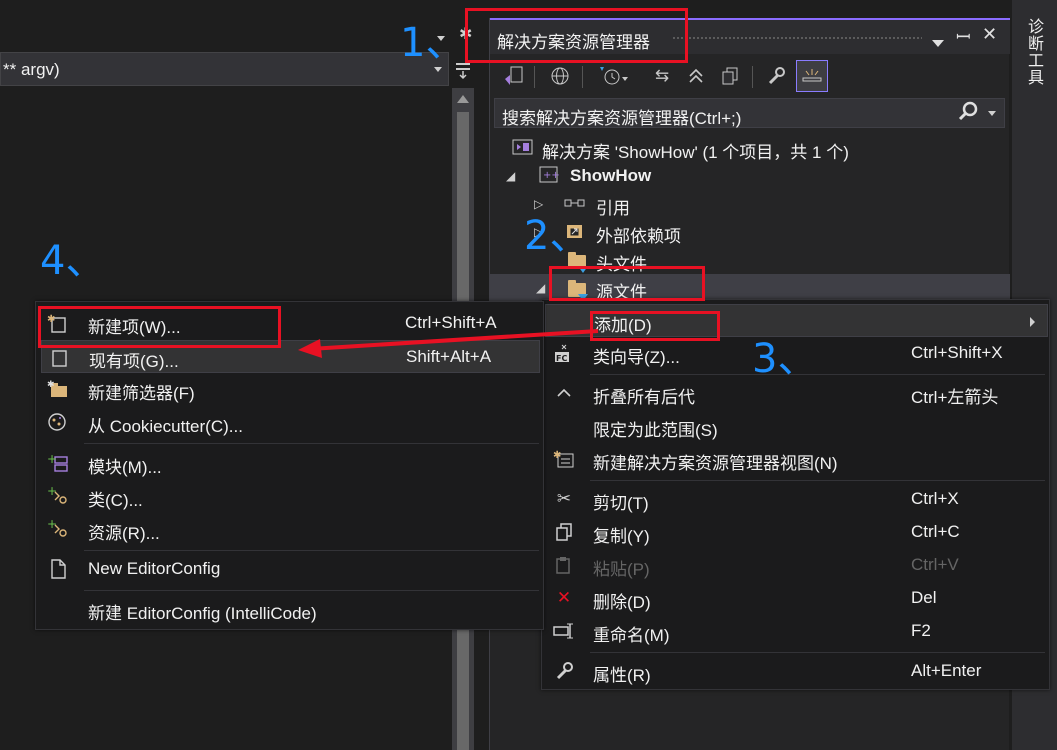 The height and width of the screenshot is (750, 1057). What do you see at coordinates (750, 148) in the screenshot?
I see `tree-item-solution: 解决方案 'ShowHow' (1 个项目，共 1 个)` at bounding box center [750, 148].